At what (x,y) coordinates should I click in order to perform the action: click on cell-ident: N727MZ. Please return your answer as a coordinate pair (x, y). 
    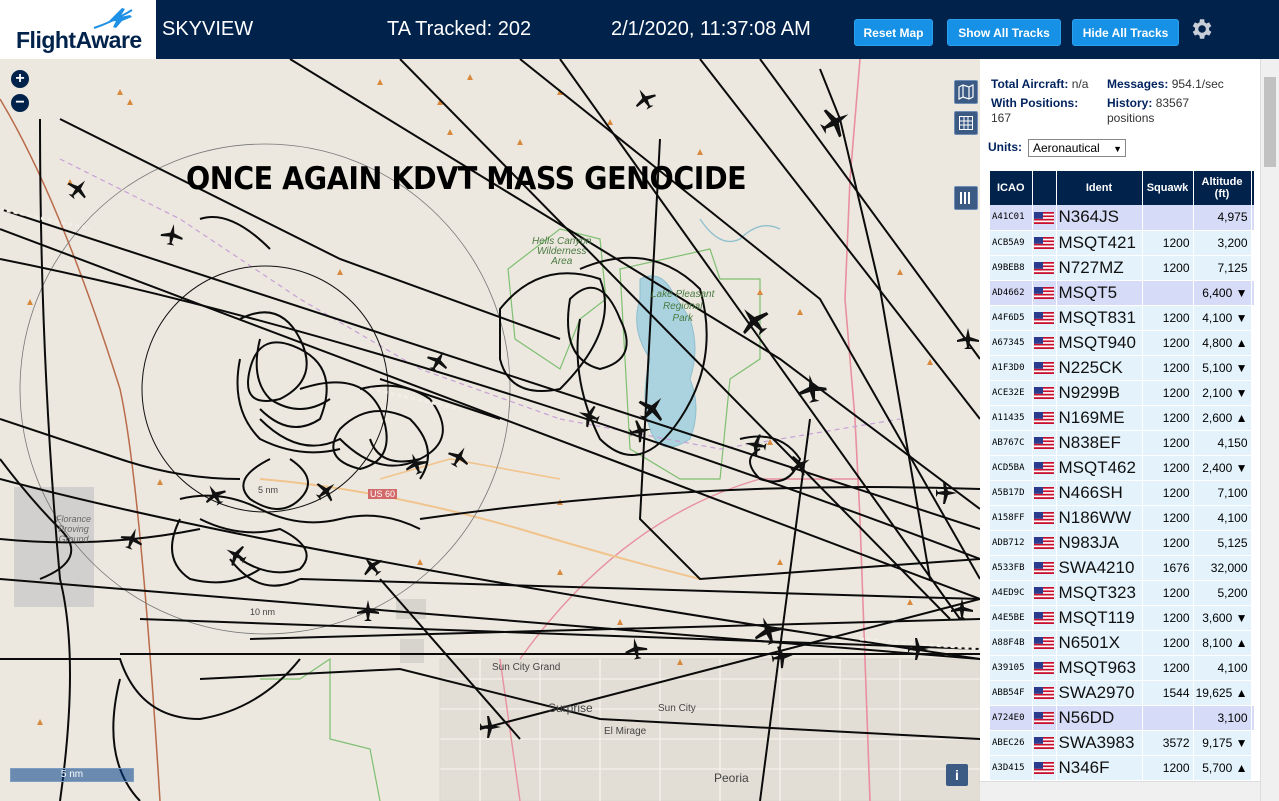
    Looking at the image, I should click on (1099, 268).